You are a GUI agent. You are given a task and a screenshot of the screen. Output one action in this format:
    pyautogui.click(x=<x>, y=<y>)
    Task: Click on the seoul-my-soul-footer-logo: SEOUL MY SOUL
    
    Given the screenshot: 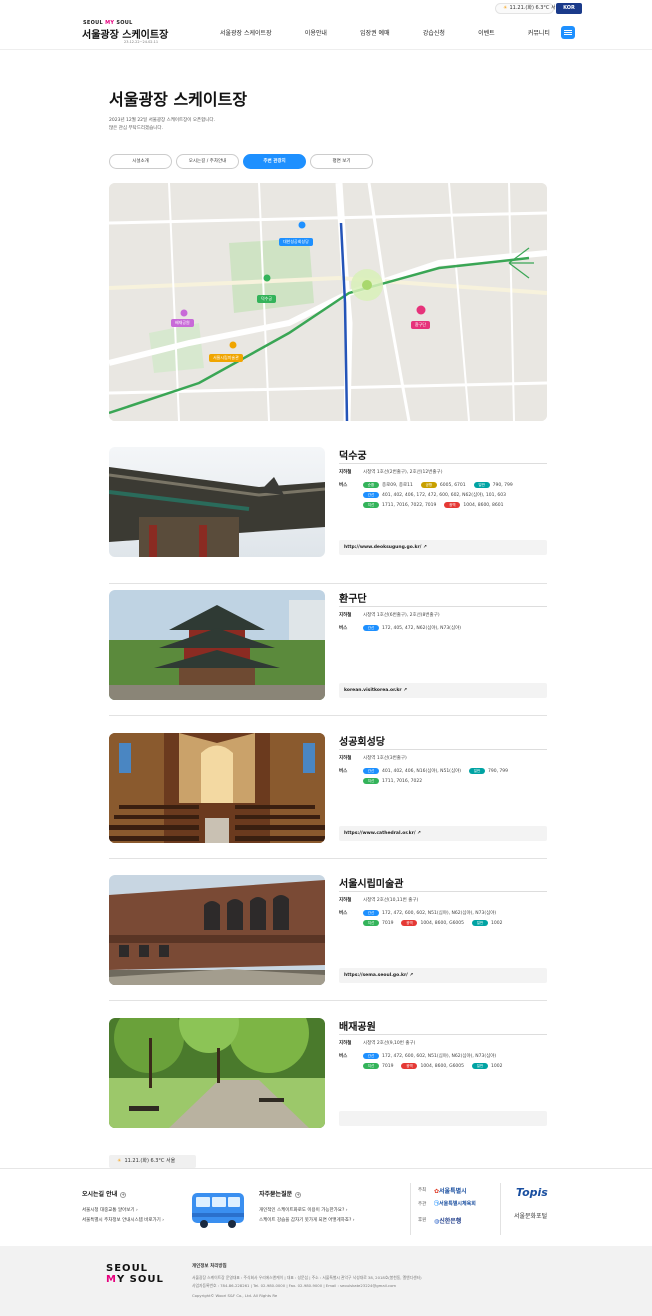 What is the action you would take?
    pyautogui.click(x=135, y=1274)
    